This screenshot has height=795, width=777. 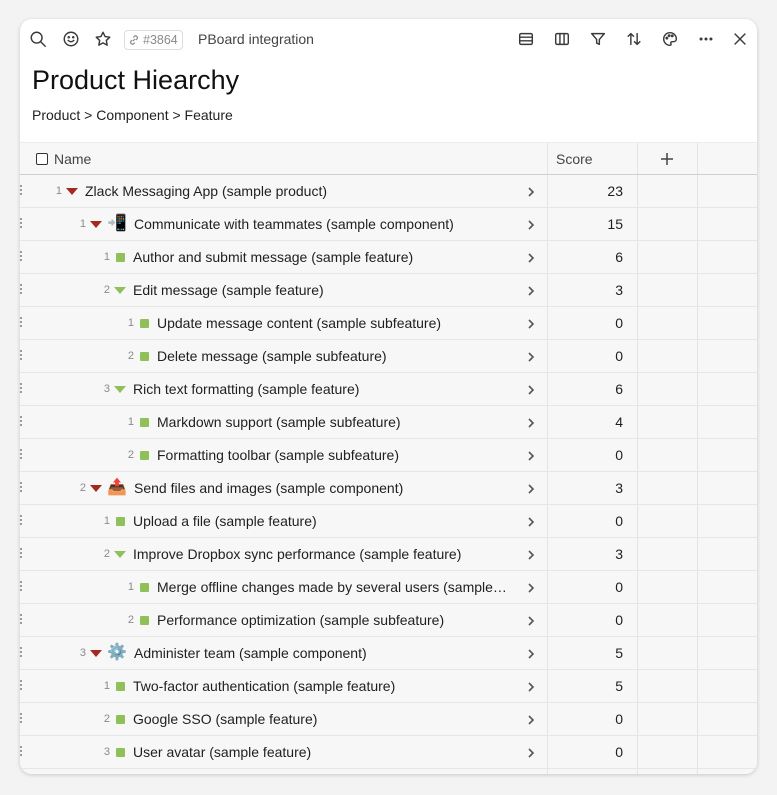 I want to click on table-row: 1 Zlack Messaging App (sample product) 23, so click(x=388, y=191).